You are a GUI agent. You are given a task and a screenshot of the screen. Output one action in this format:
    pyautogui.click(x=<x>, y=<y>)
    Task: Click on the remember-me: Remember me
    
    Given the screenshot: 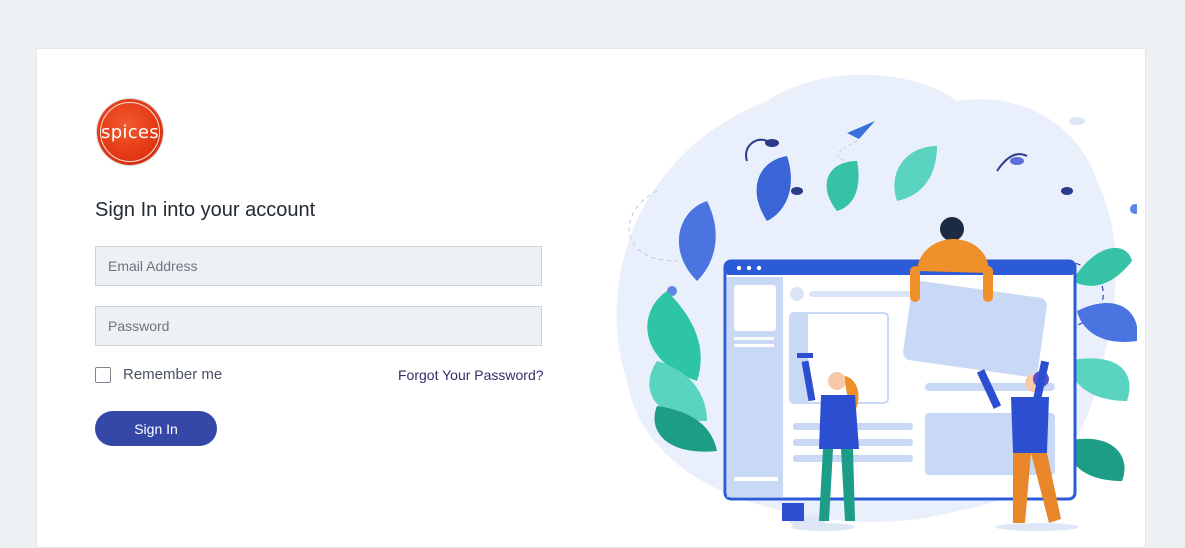 What is the action you would take?
    pyautogui.click(x=158, y=374)
    